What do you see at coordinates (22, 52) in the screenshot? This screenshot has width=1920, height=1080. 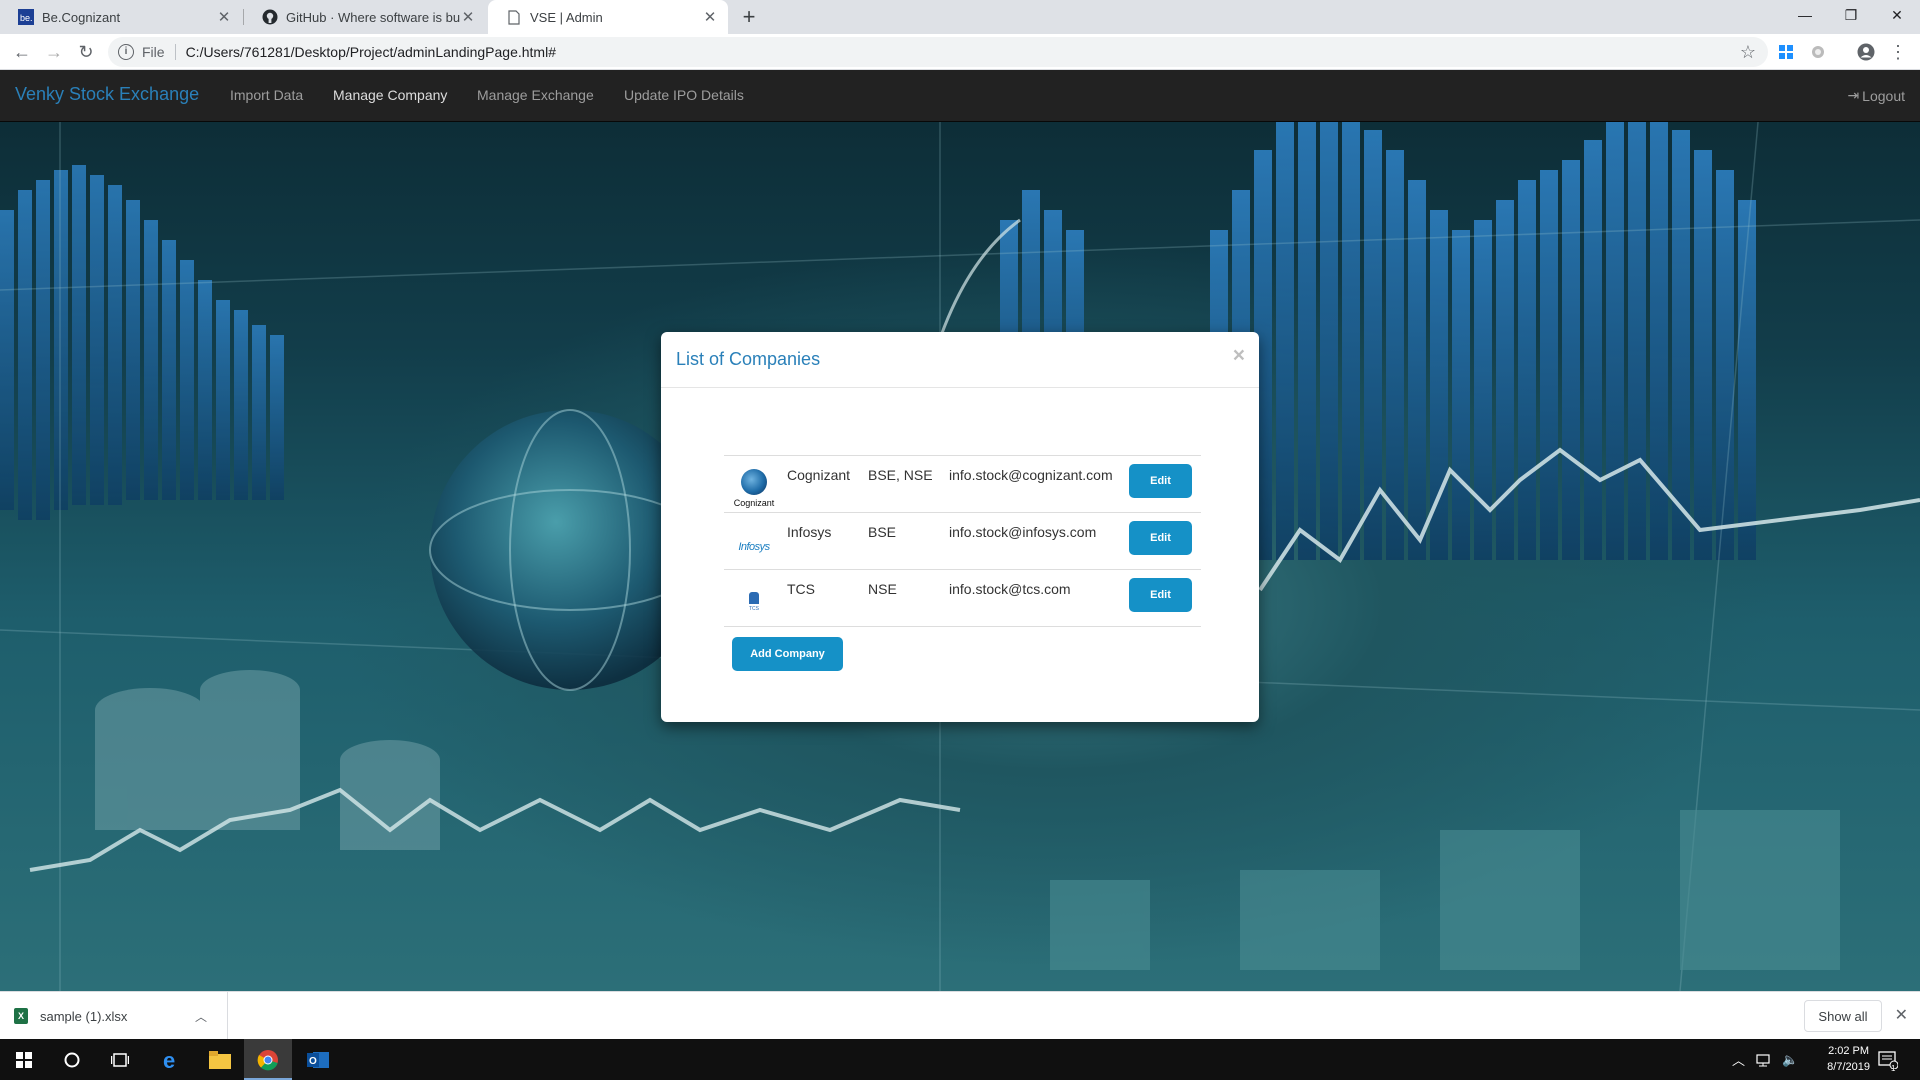 I see `back-icon: ←` at bounding box center [22, 52].